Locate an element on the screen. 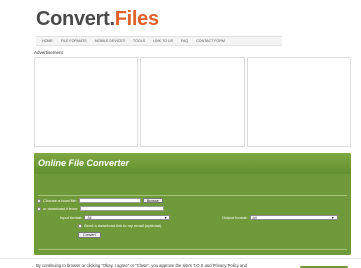 The height and width of the screenshot is (268, 361). output-format-row: Output format: All ▼ is located at coordinates (280, 217).